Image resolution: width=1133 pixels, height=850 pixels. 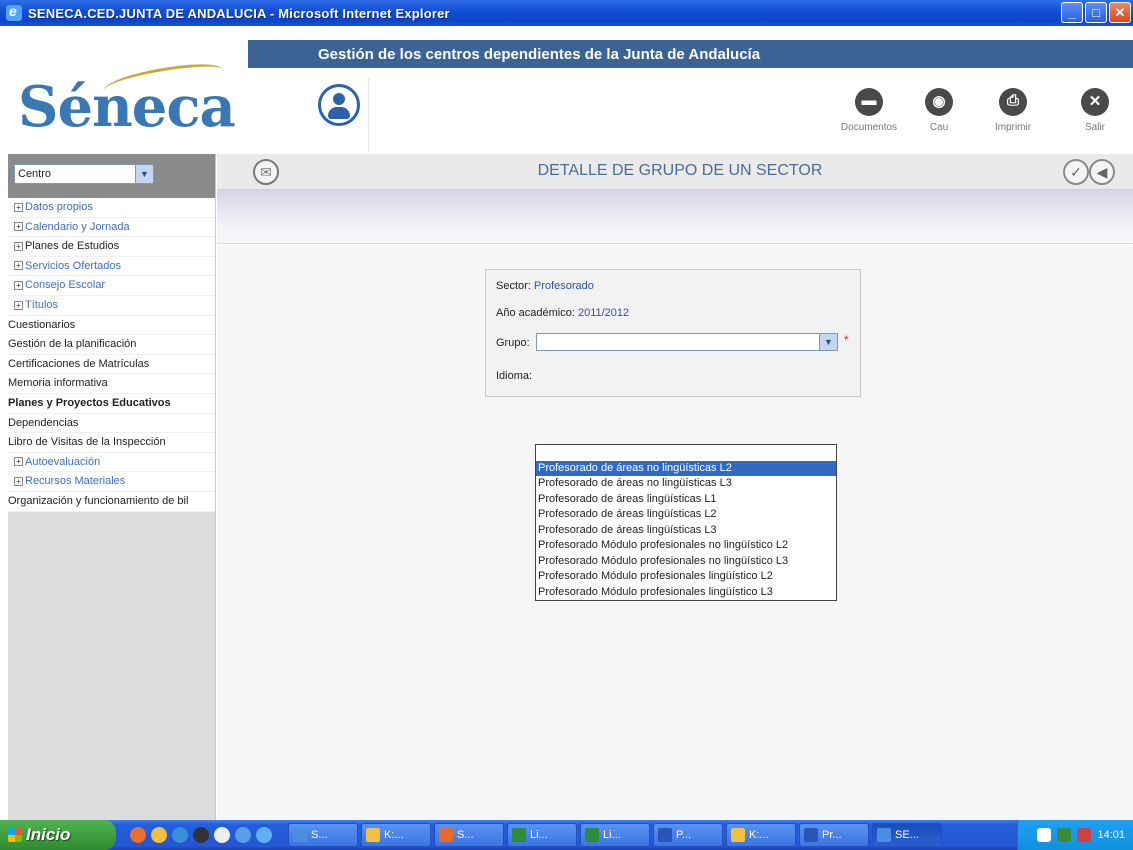 I want to click on cau-button: ◉ Cau, so click(x=939, y=110).